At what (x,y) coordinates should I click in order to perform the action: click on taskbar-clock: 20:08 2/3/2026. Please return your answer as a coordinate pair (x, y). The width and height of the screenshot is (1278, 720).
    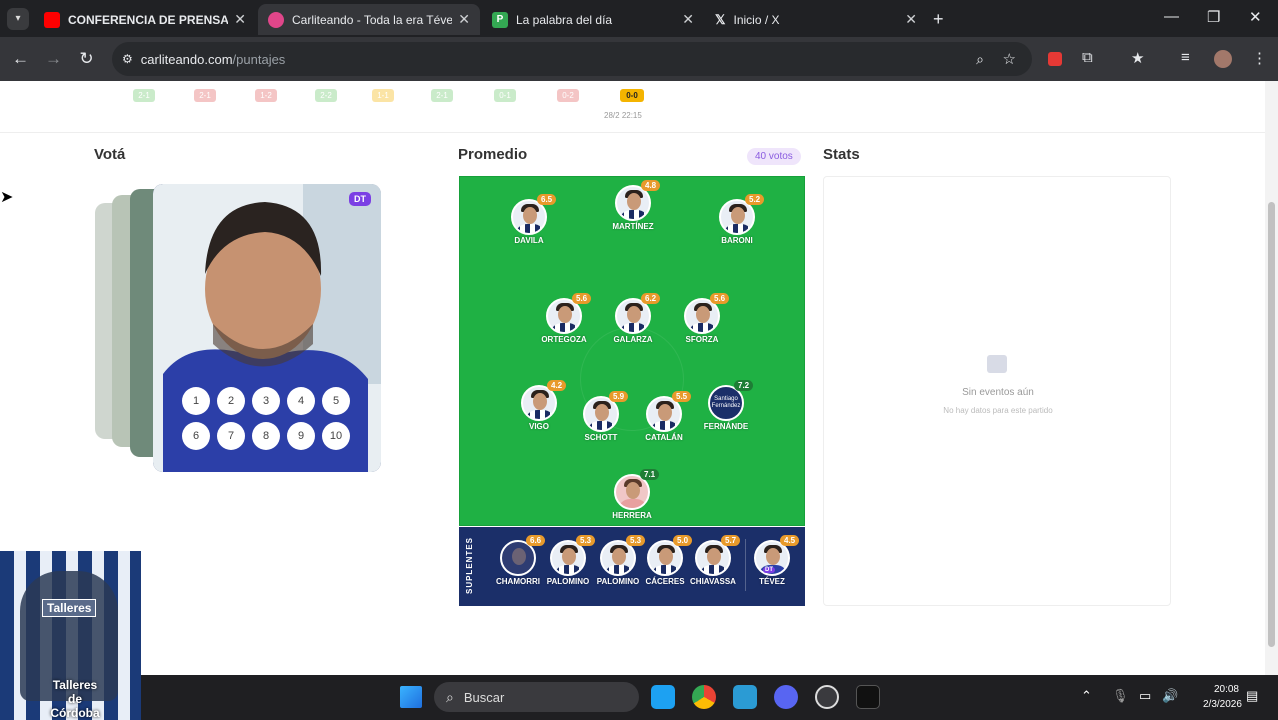
    Looking at the image, I should click on (1222, 697).